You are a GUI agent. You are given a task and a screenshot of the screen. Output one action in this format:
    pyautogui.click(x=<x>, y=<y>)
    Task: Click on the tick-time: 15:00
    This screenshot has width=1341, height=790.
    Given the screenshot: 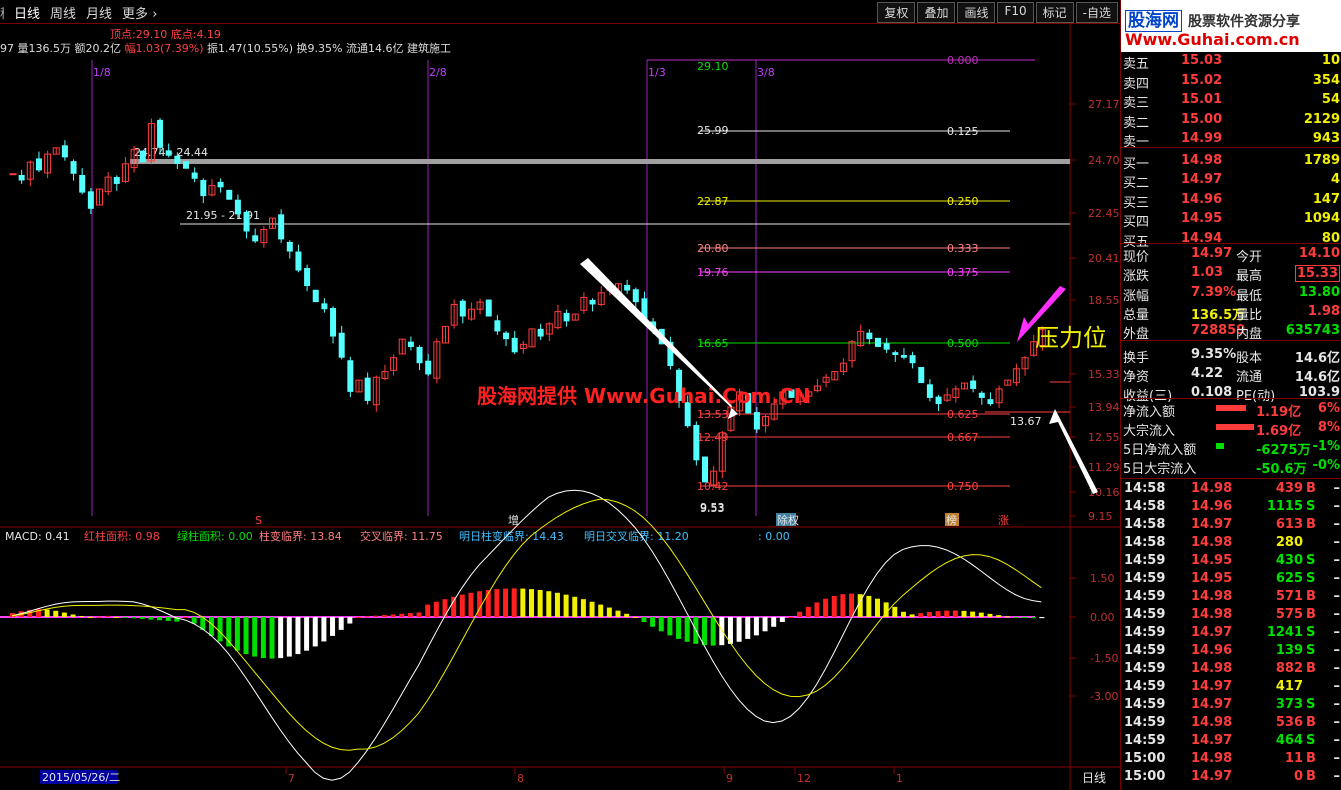 What is the action you would take?
    pyautogui.click(x=1145, y=776)
    